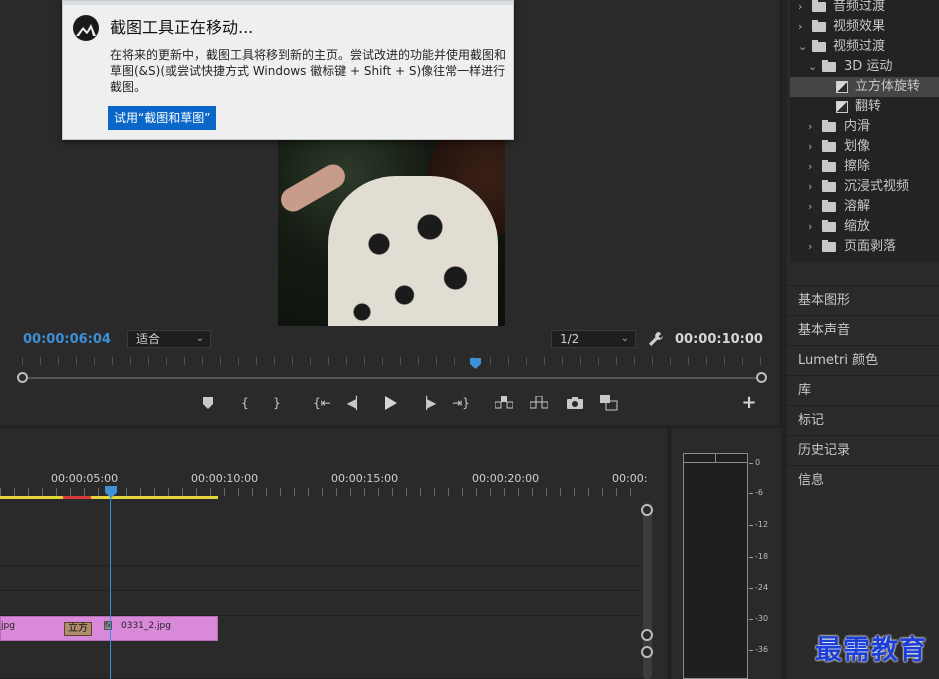 The width and height of the screenshot is (939, 679). Describe the element at coordinates (392, 378) in the screenshot. I see `monitor-zoom-bar` at that location.